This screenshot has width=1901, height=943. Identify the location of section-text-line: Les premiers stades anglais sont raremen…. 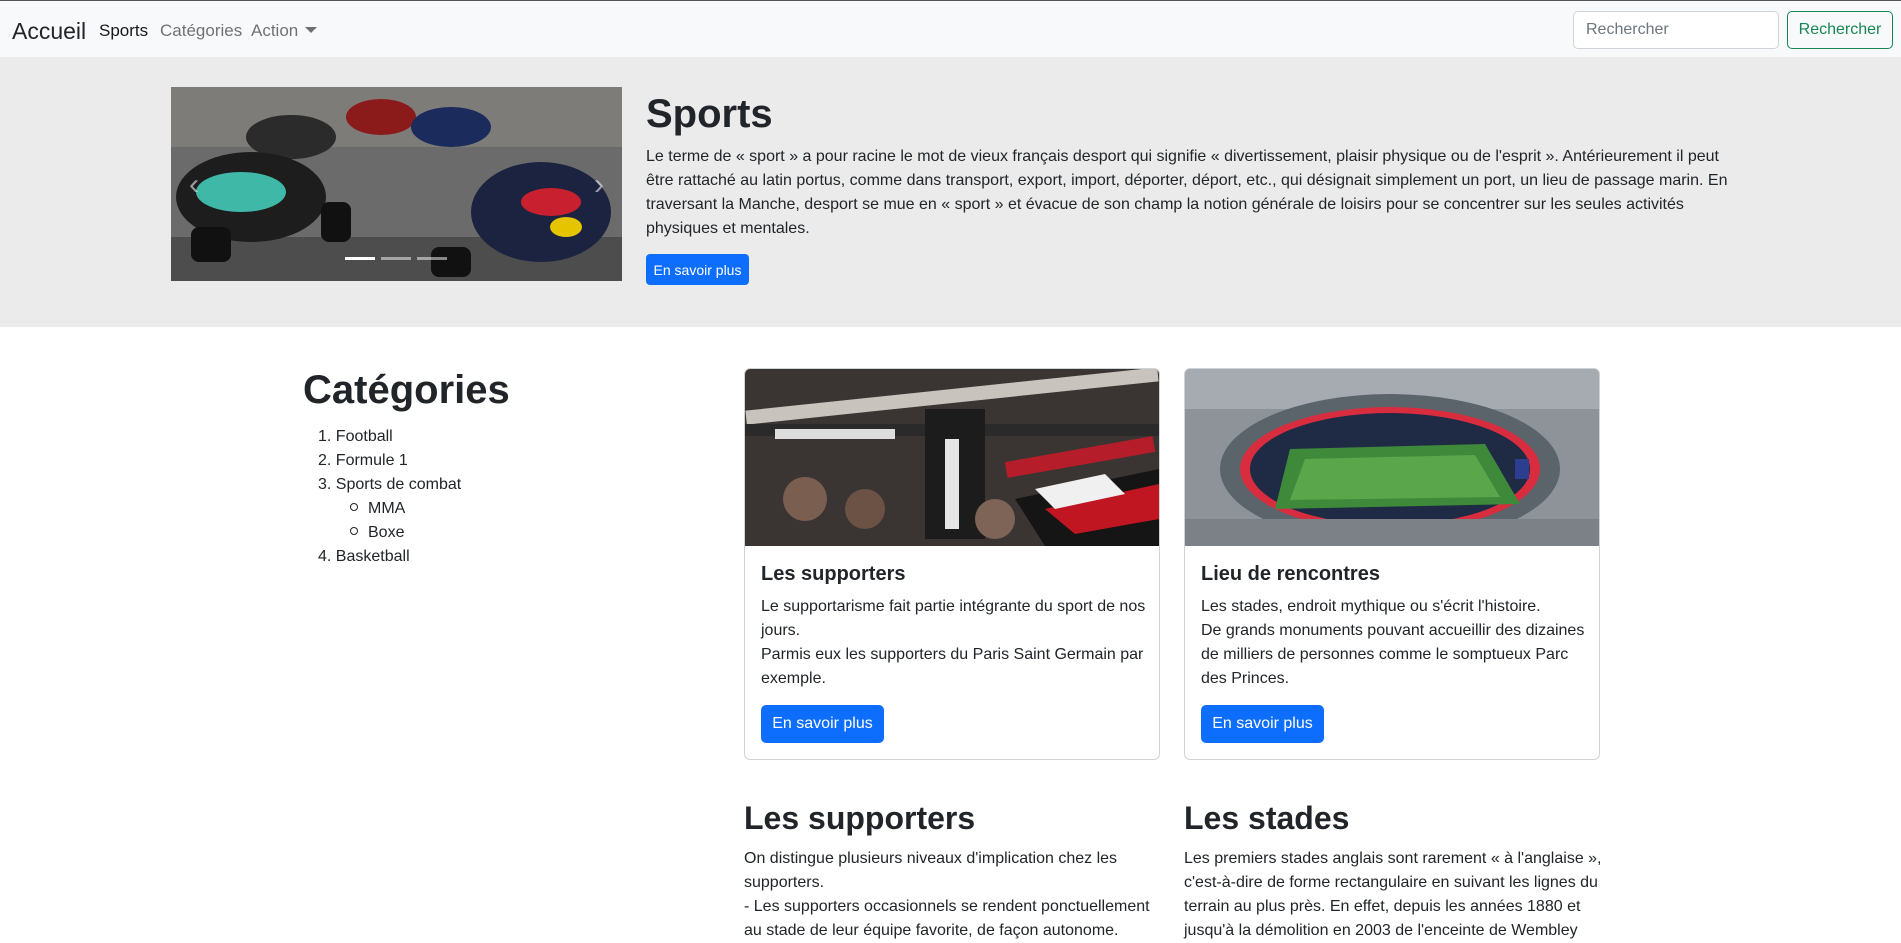
(1393, 894).